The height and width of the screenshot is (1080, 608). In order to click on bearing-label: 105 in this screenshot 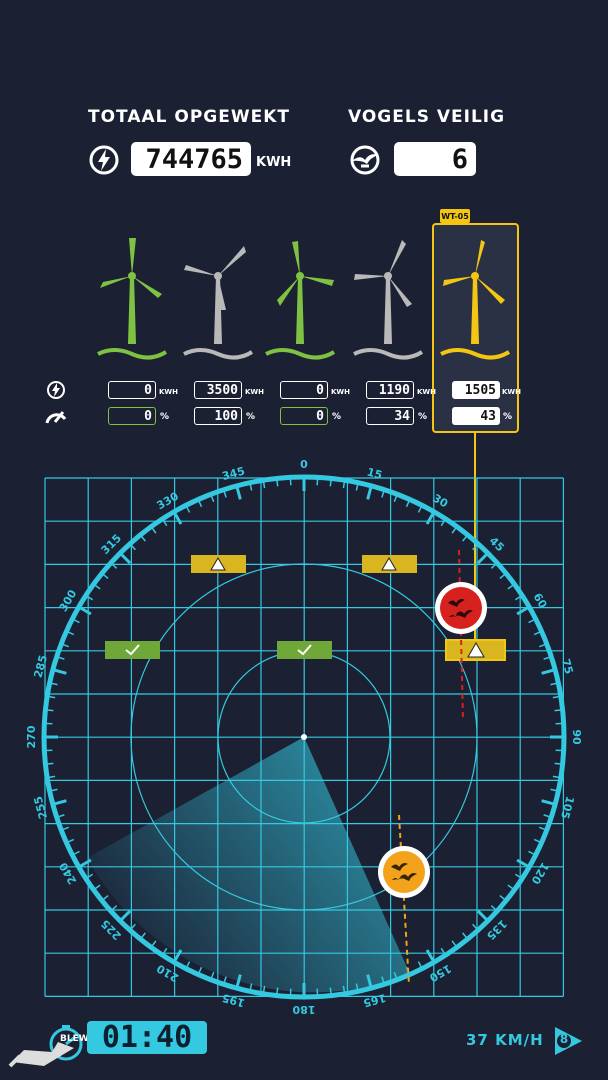, I will do `click(567, 808)`.